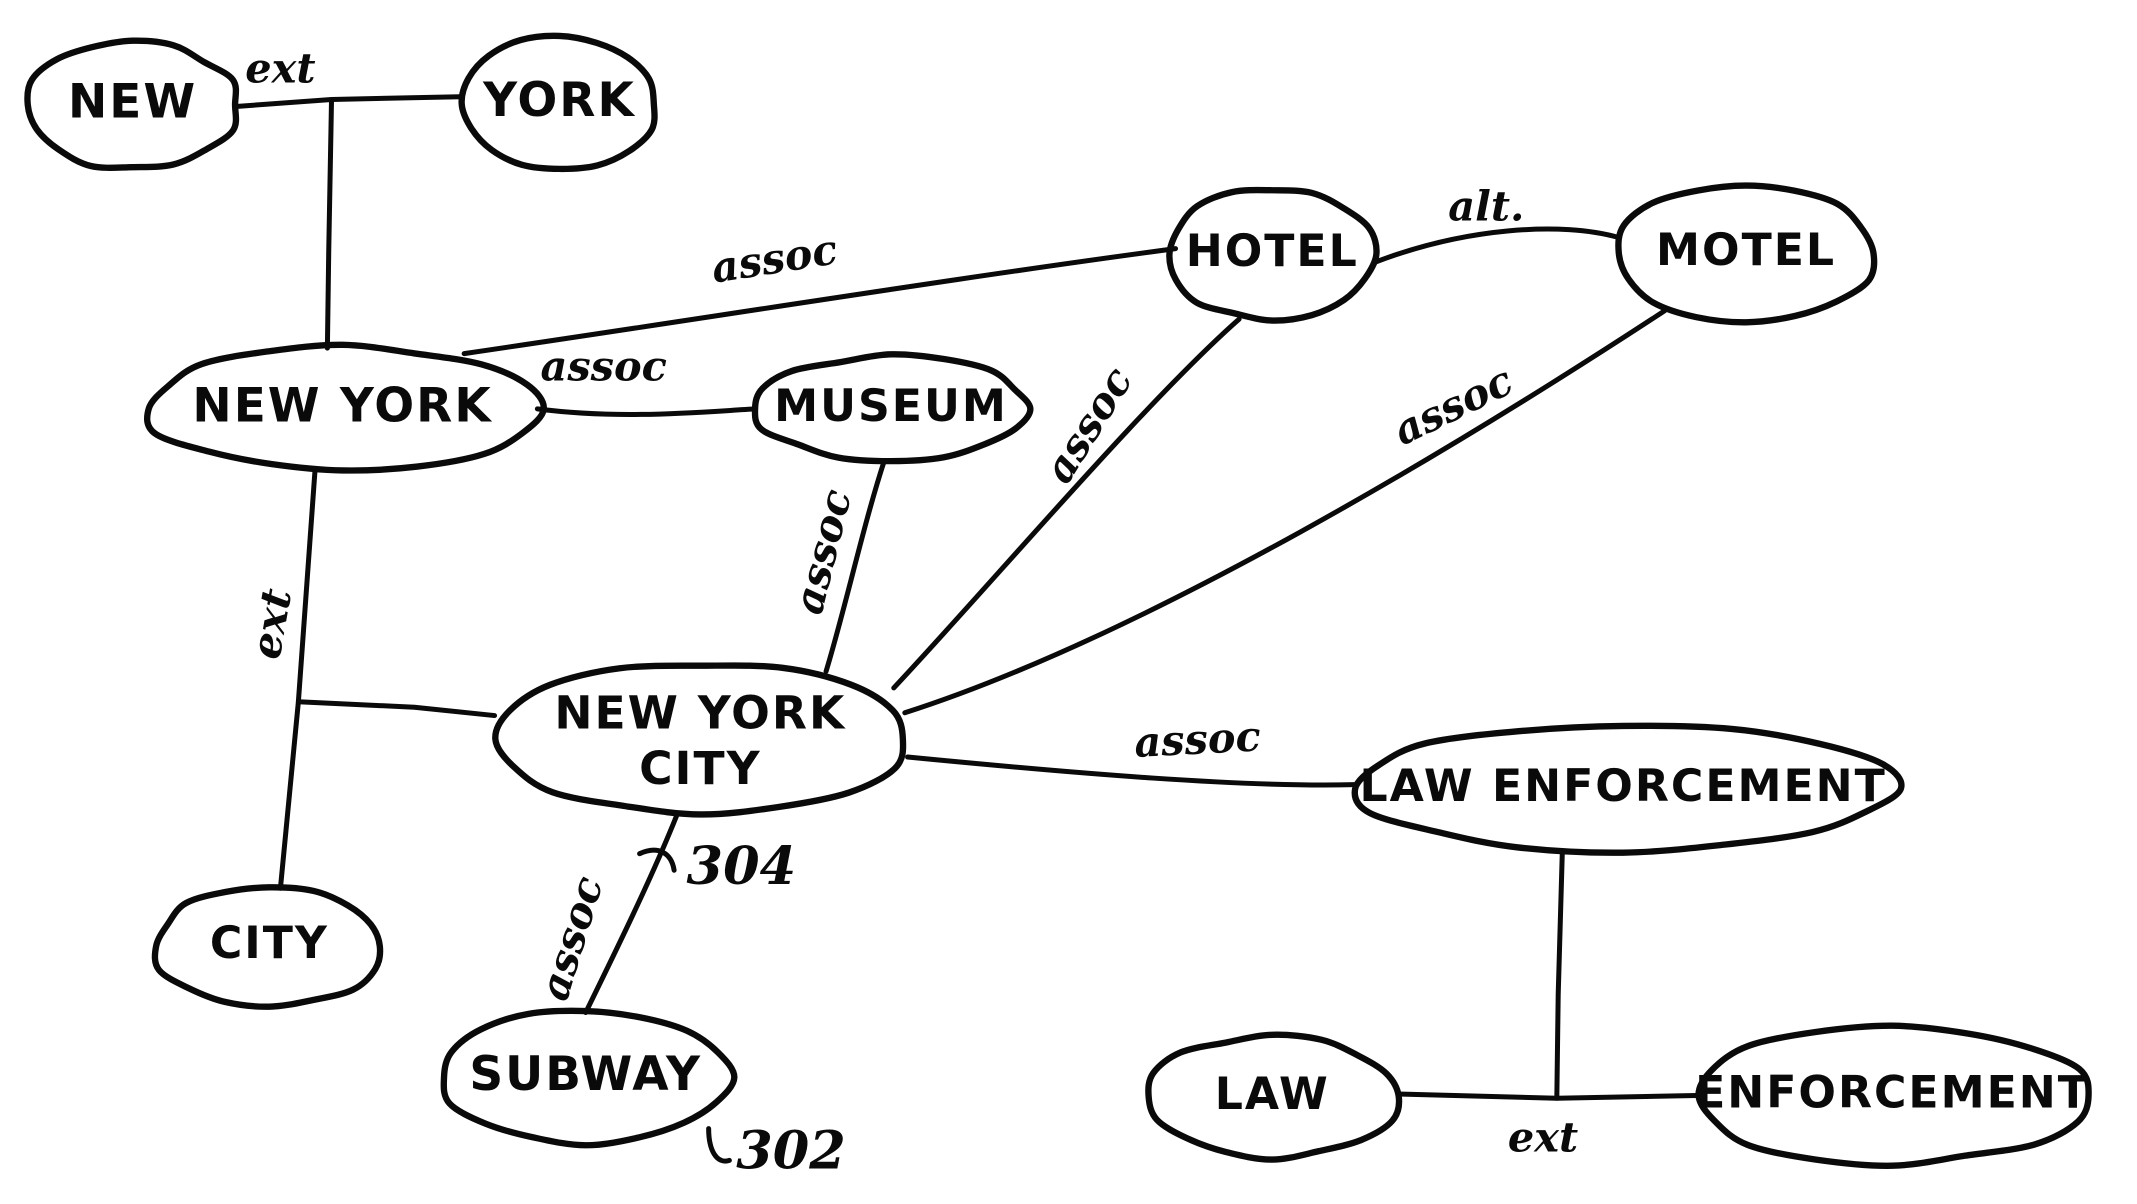 The height and width of the screenshot is (1204, 2137). What do you see at coordinates (280, 67) in the screenshot?
I see `edge-label-e-new-york-ext: ext` at bounding box center [280, 67].